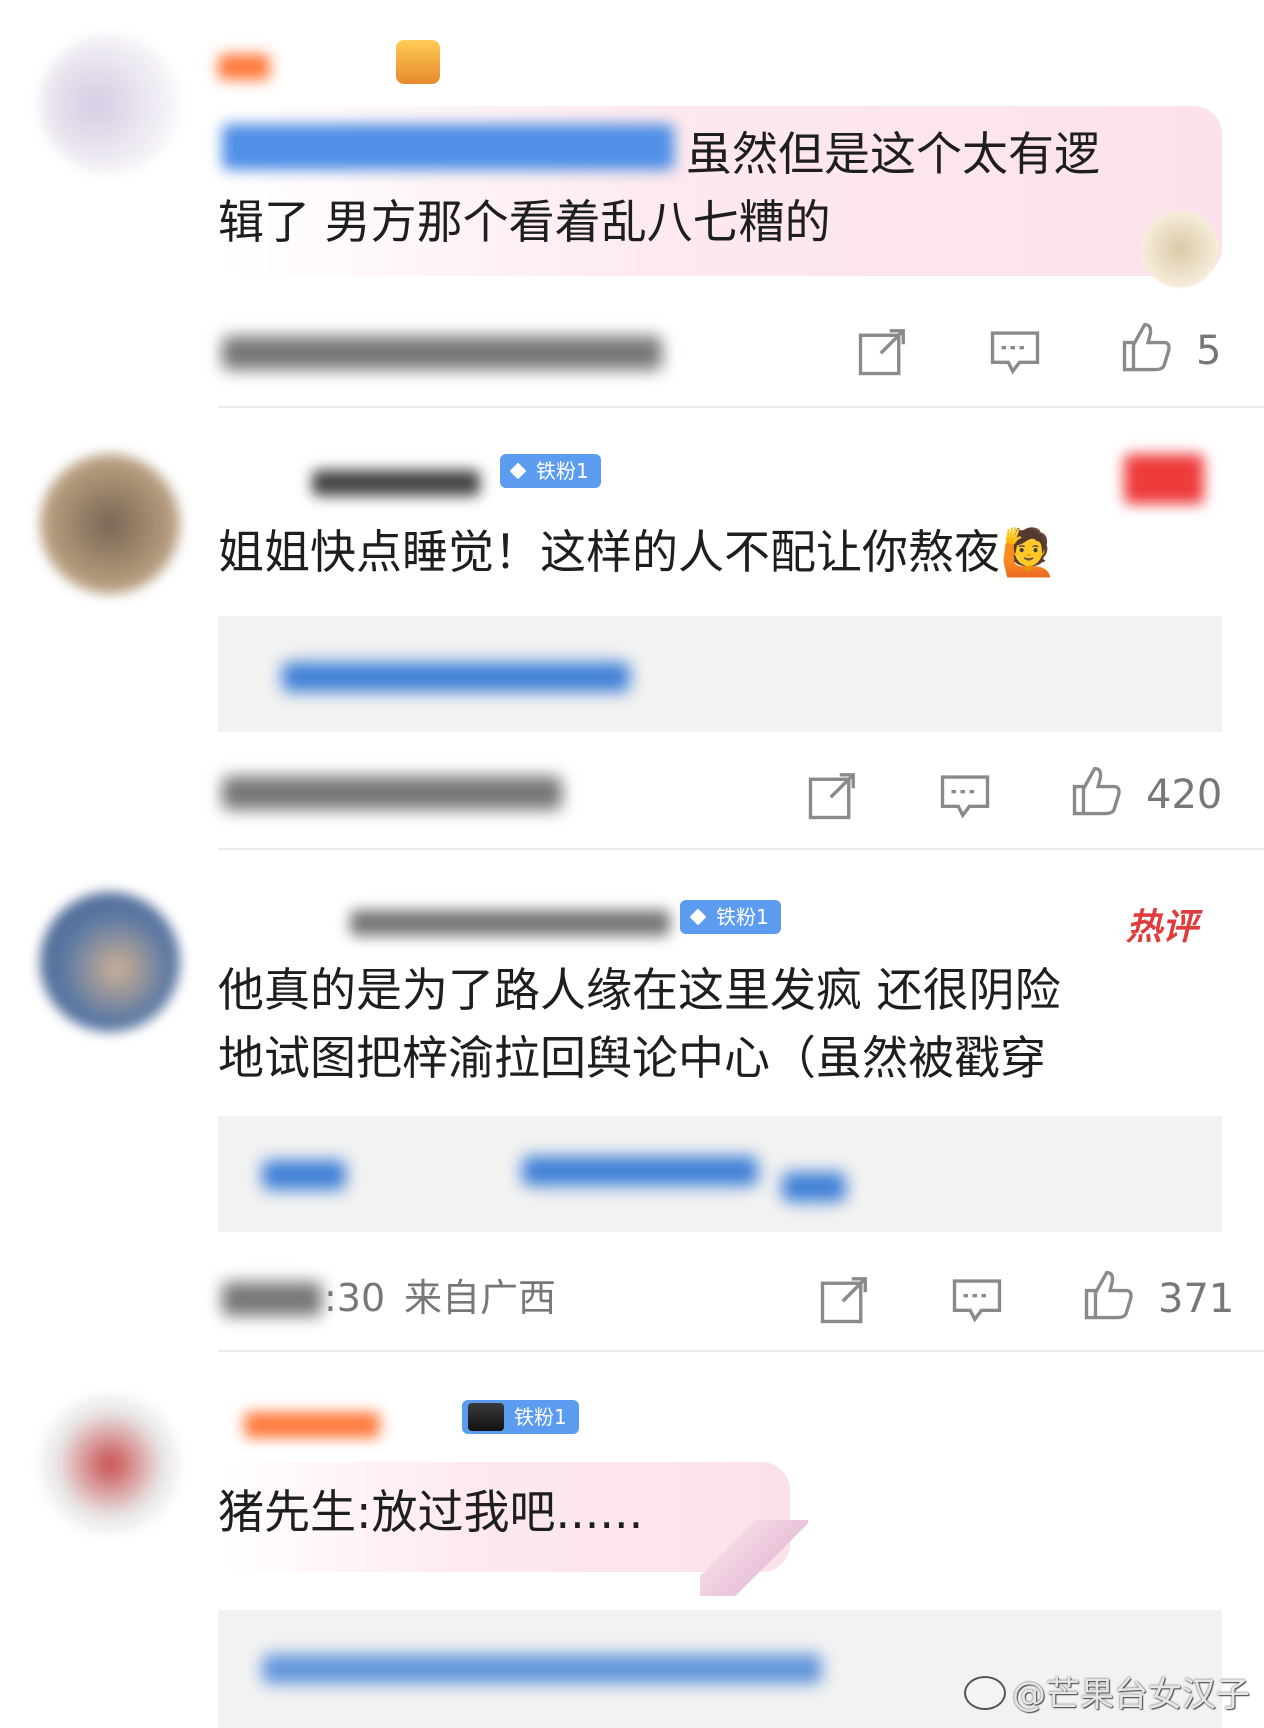 This screenshot has width=1264, height=1728. Describe the element at coordinates (1180, 249) in the screenshot. I see `sticker-image` at that location.